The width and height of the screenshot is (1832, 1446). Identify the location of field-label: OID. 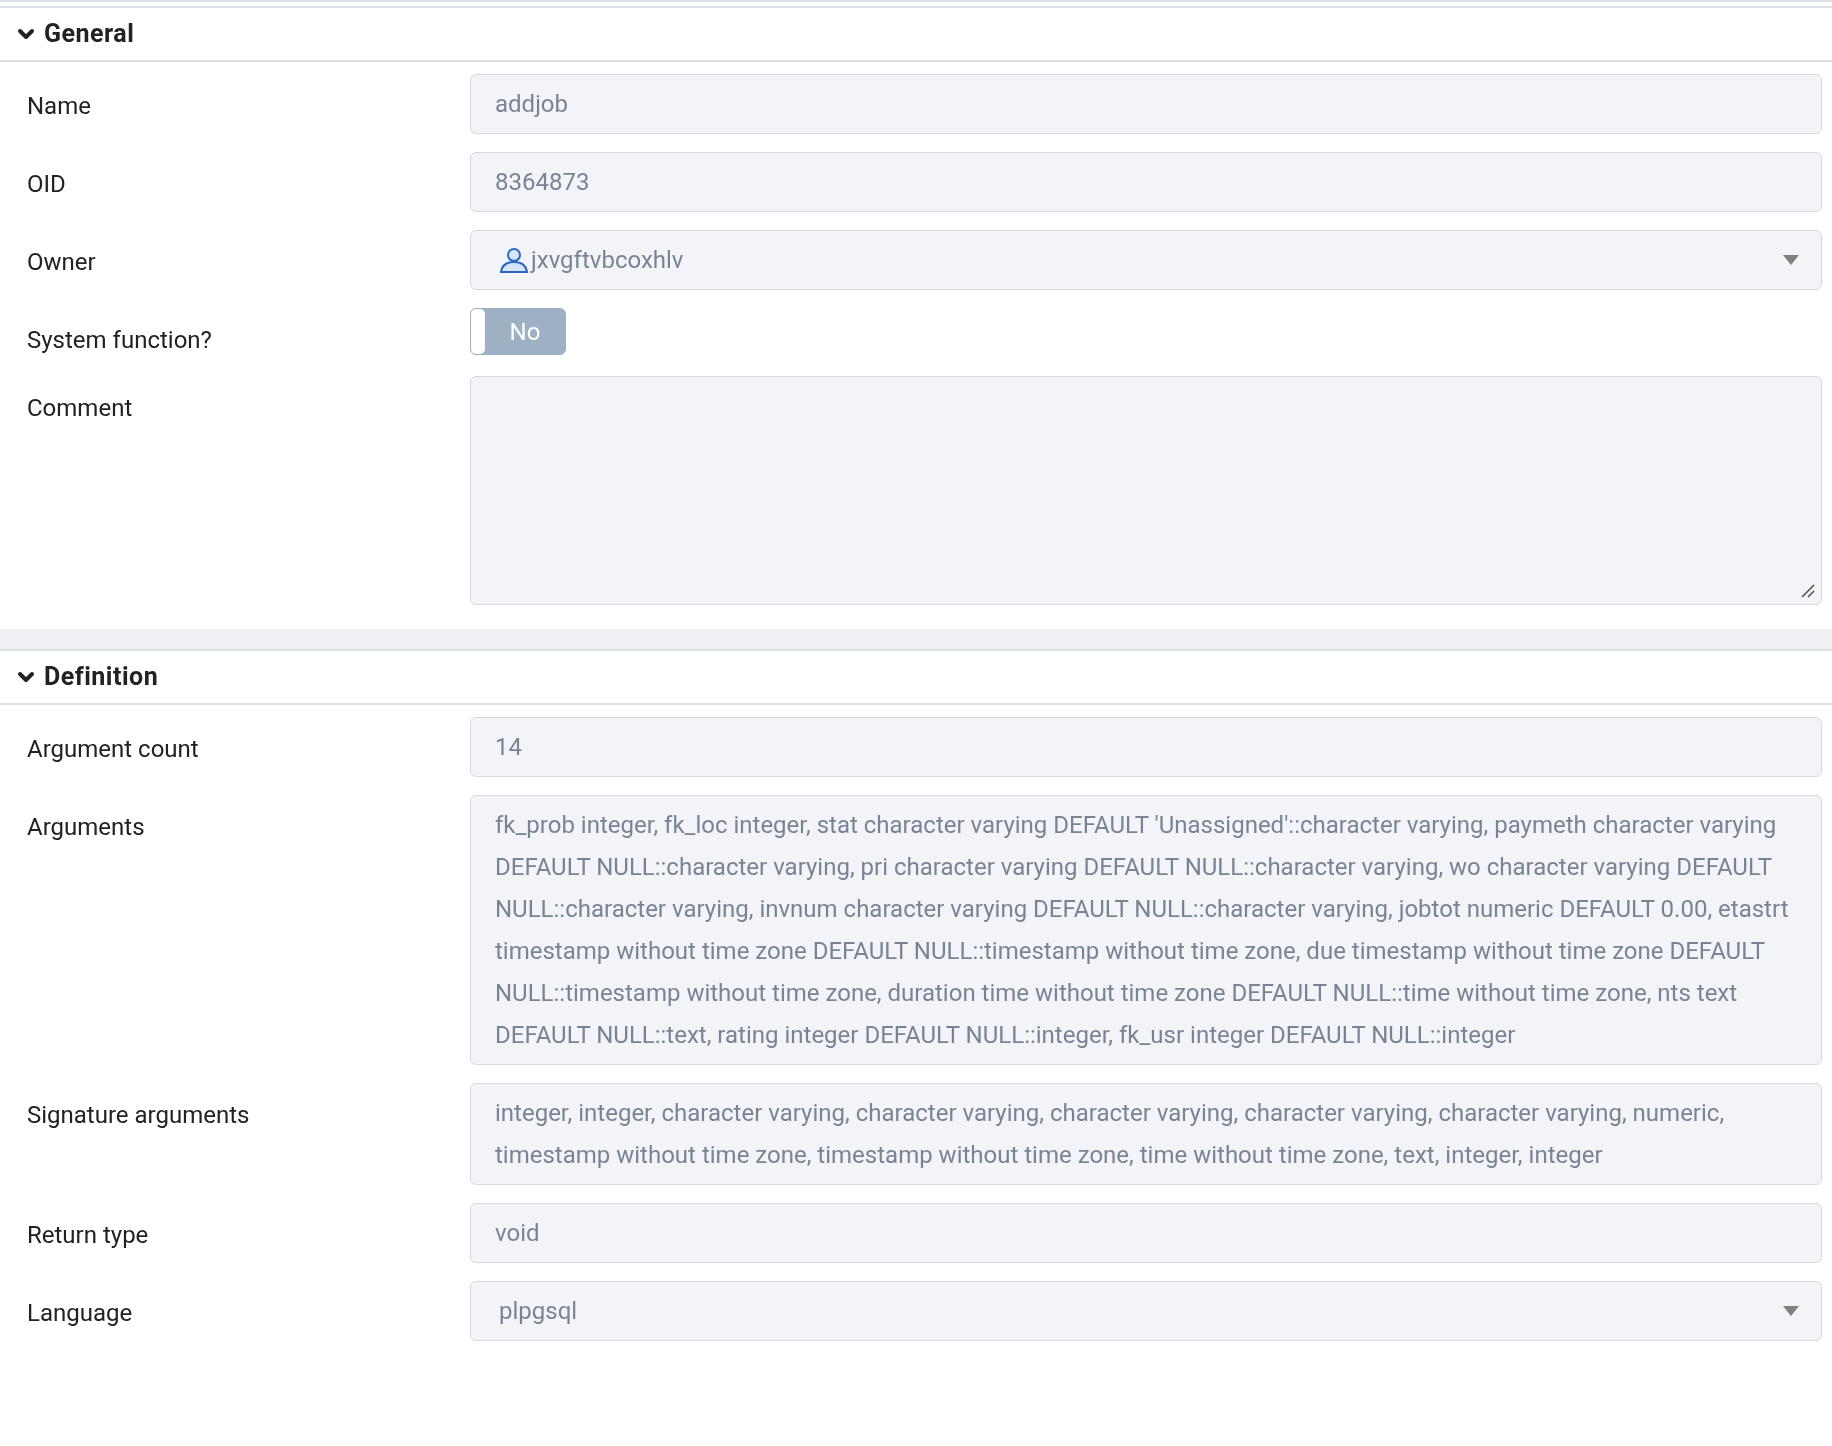
(46, 184).